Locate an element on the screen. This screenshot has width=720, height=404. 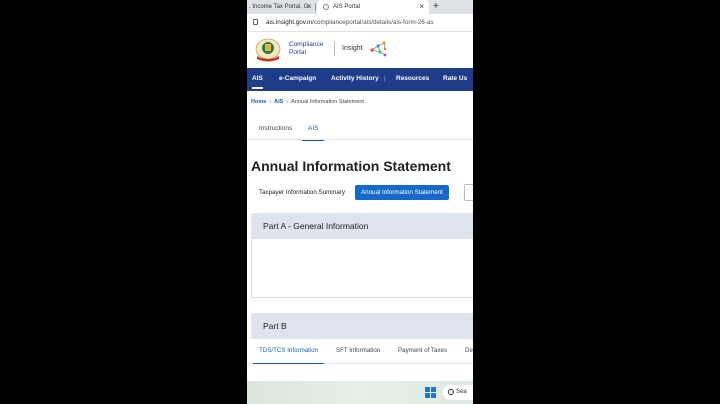
page-tabs: Instructions AIS is located at coordinates (360, 129).